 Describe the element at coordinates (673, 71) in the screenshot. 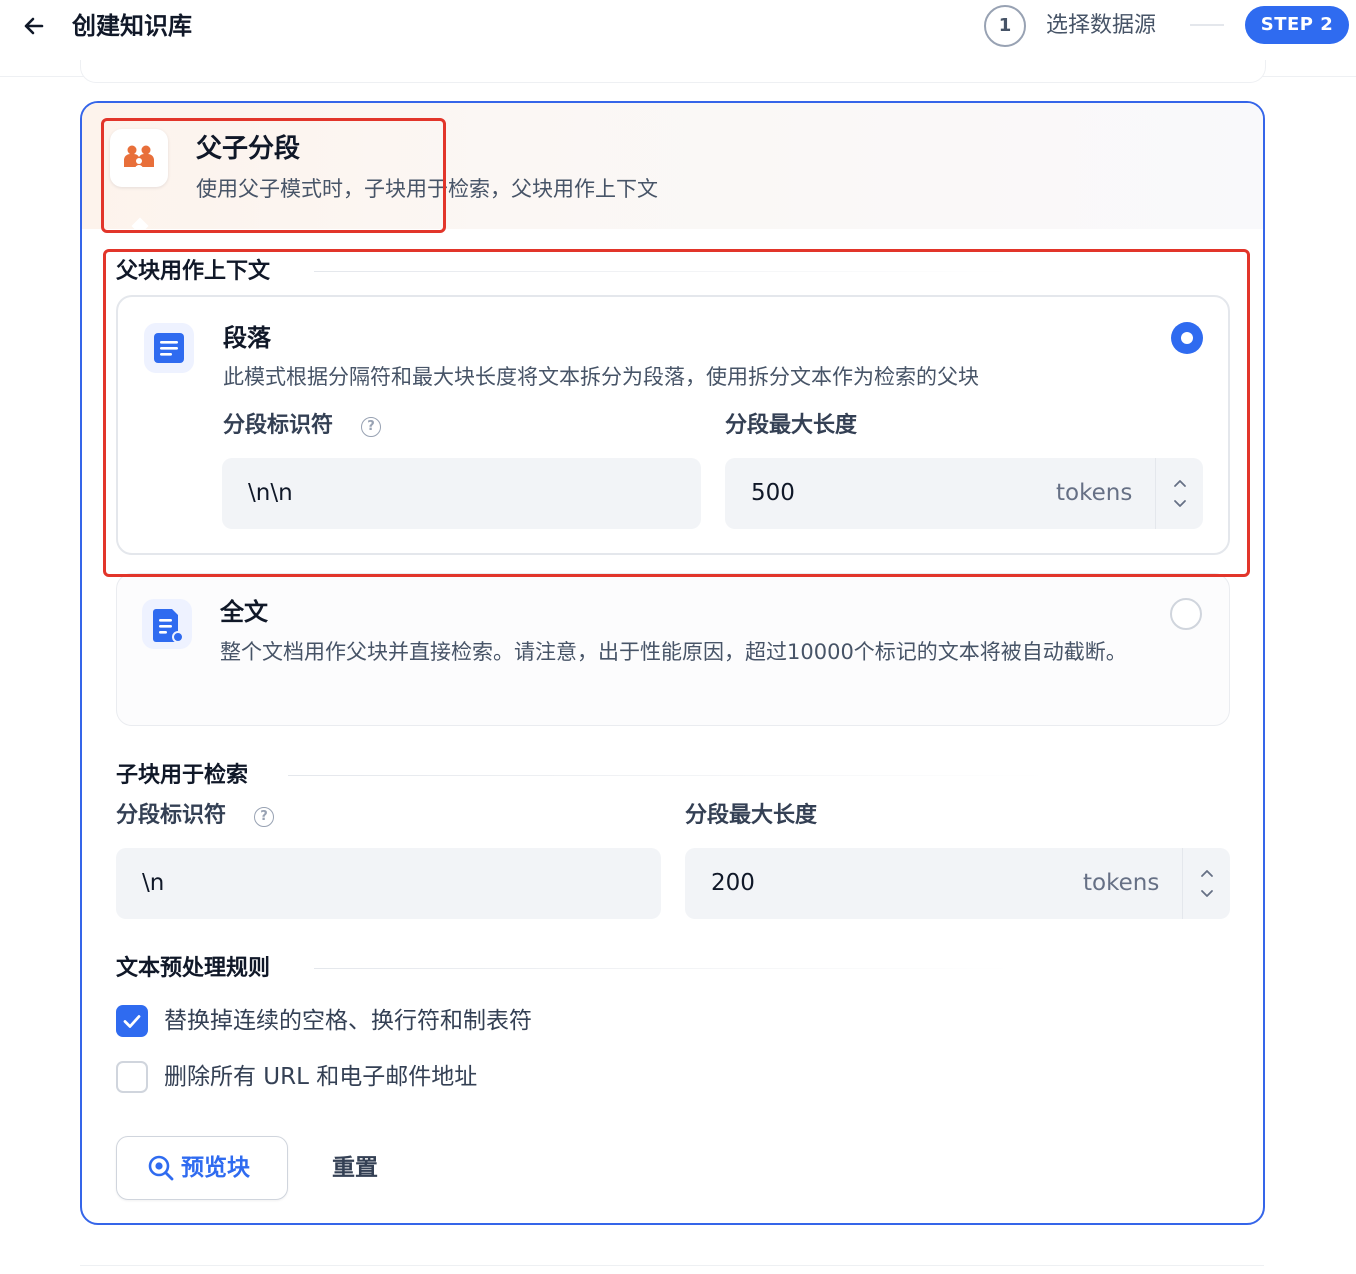

I see `previous-mode-card` at that location.